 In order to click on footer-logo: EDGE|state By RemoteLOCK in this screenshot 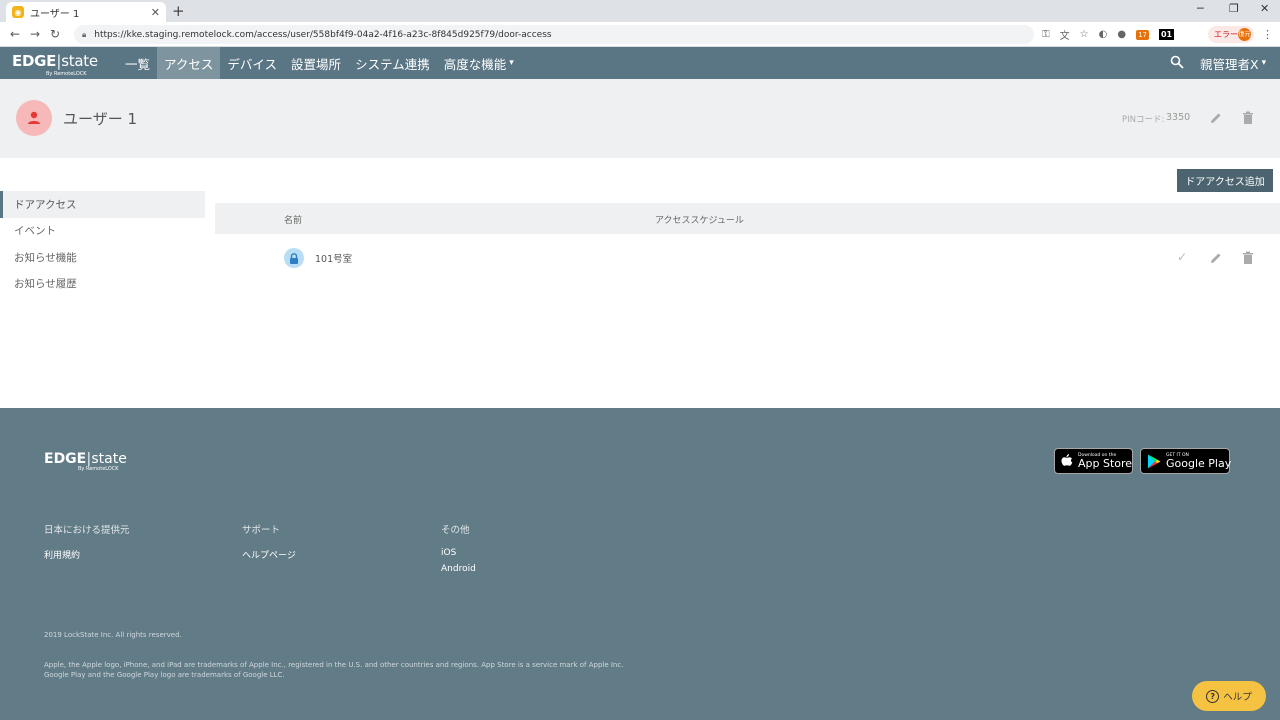, I will do `click(85, 461)`.